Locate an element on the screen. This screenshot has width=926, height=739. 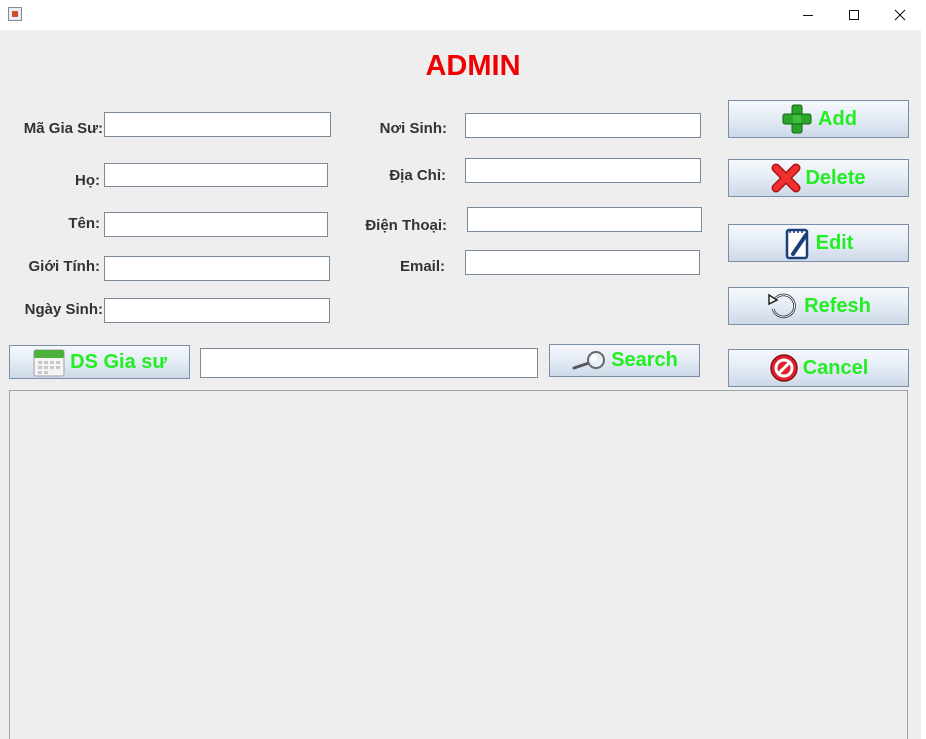
gioi-tinh-label: Giới Tính: is located at coordinates (64, 266).